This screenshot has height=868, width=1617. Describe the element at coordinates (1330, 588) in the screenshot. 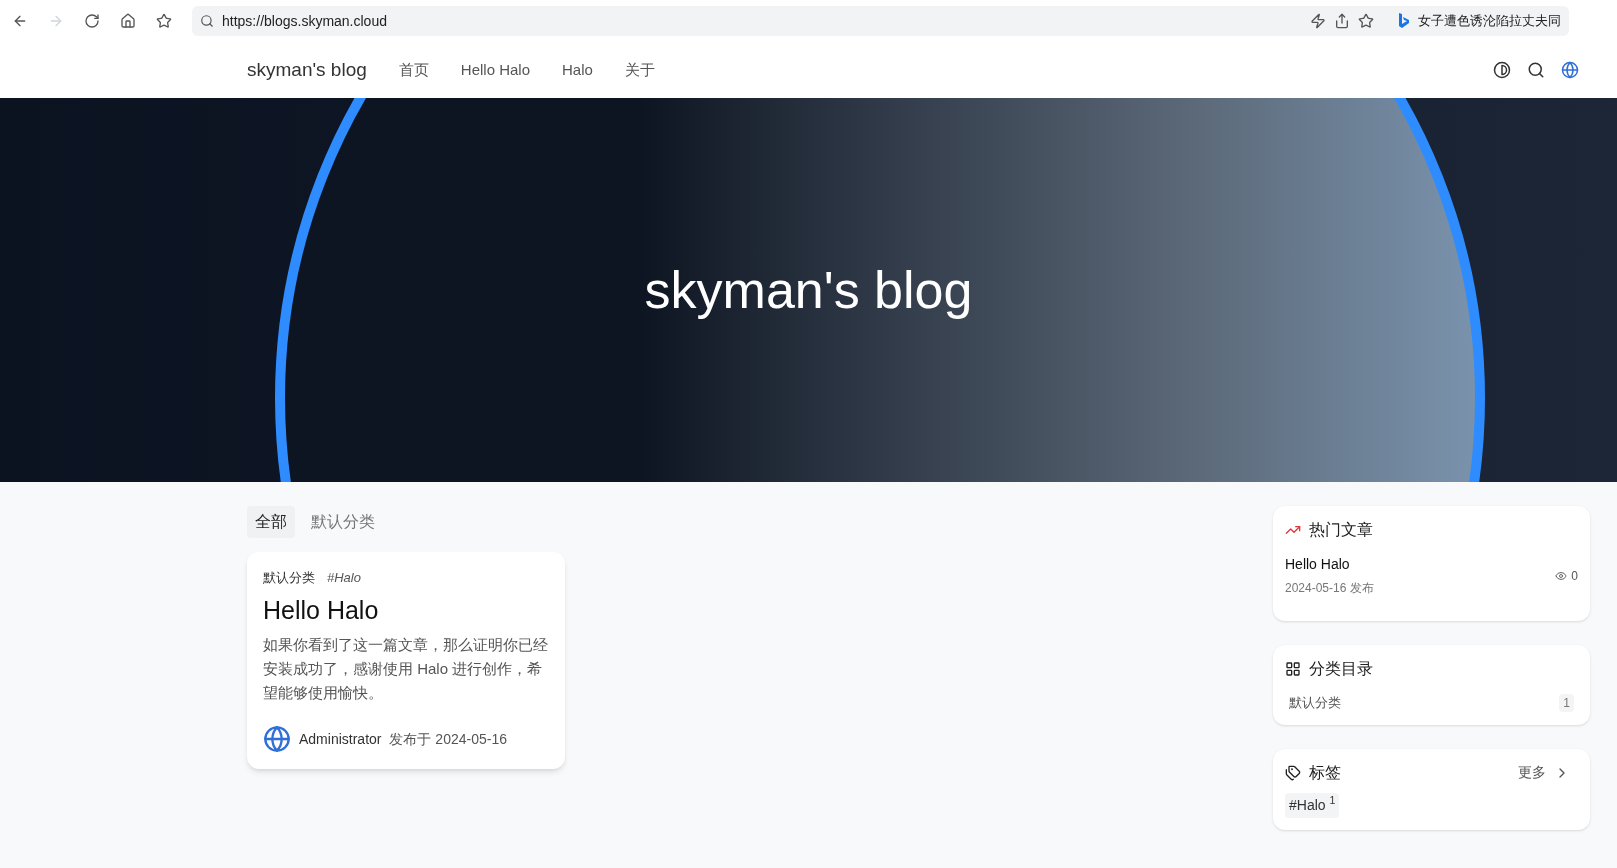

I see `hot-post-date: 2024-05-16 发布` at that location.